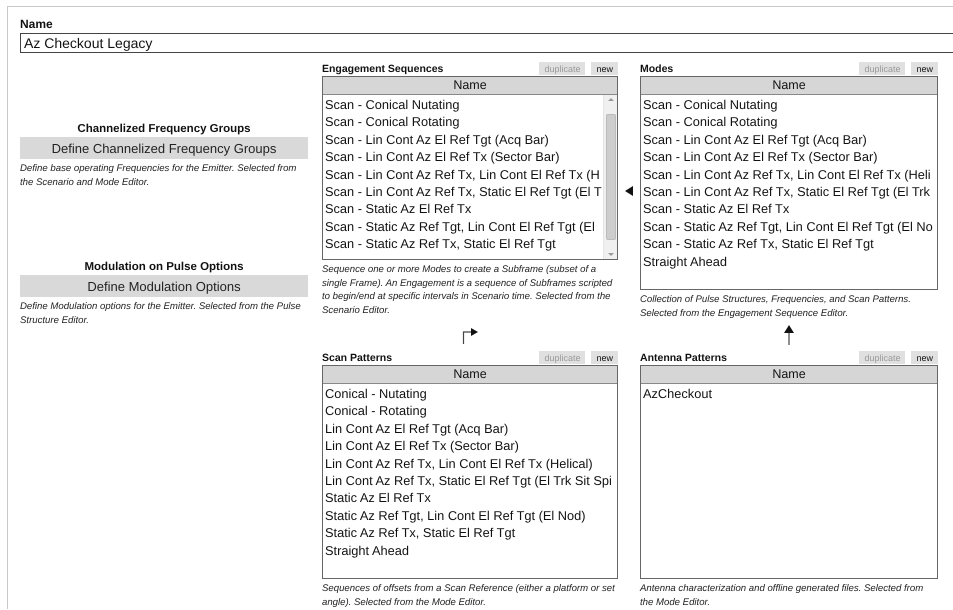  I want to click on list-item: Static Az Ref Tgt, Lin Cont El Ref Tgt (El Nod), so click(470, 515).